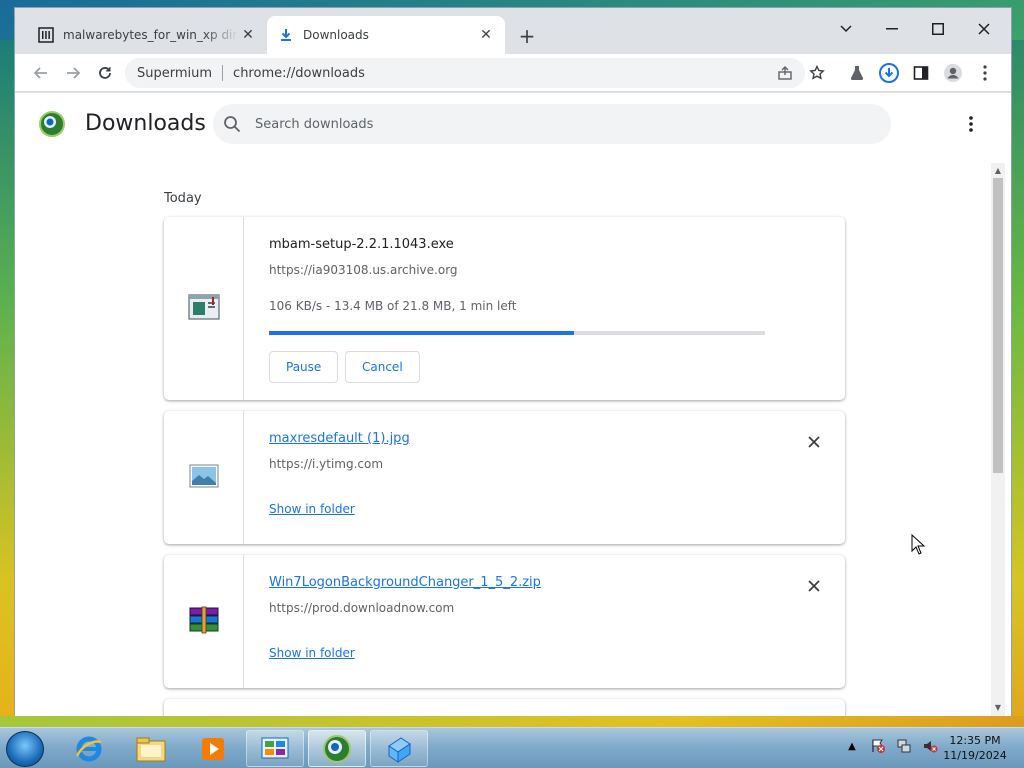 The width and height of the screenshot is (1024, 768). I want to click on executable-file-icon, so click(203, 308).